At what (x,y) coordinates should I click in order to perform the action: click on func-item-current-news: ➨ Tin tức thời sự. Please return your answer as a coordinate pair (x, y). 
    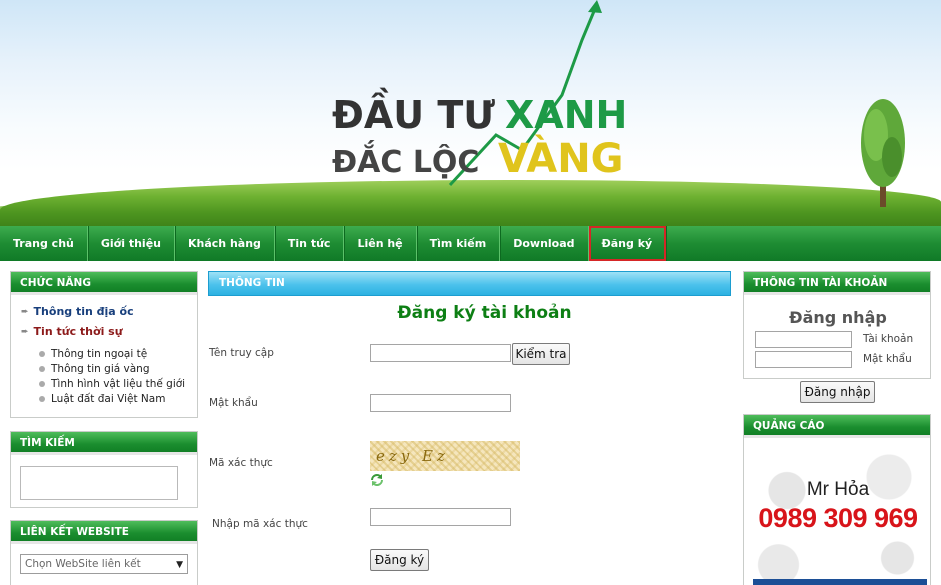
    Looking at the image, I should click on (104, 331).